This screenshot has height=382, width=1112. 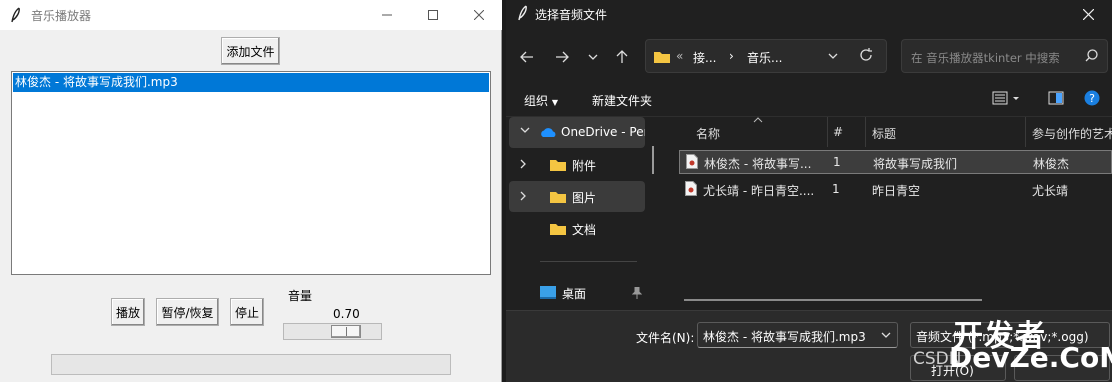 I want to click on file-title: 将故事写成我们, so click(x=915, y=164).